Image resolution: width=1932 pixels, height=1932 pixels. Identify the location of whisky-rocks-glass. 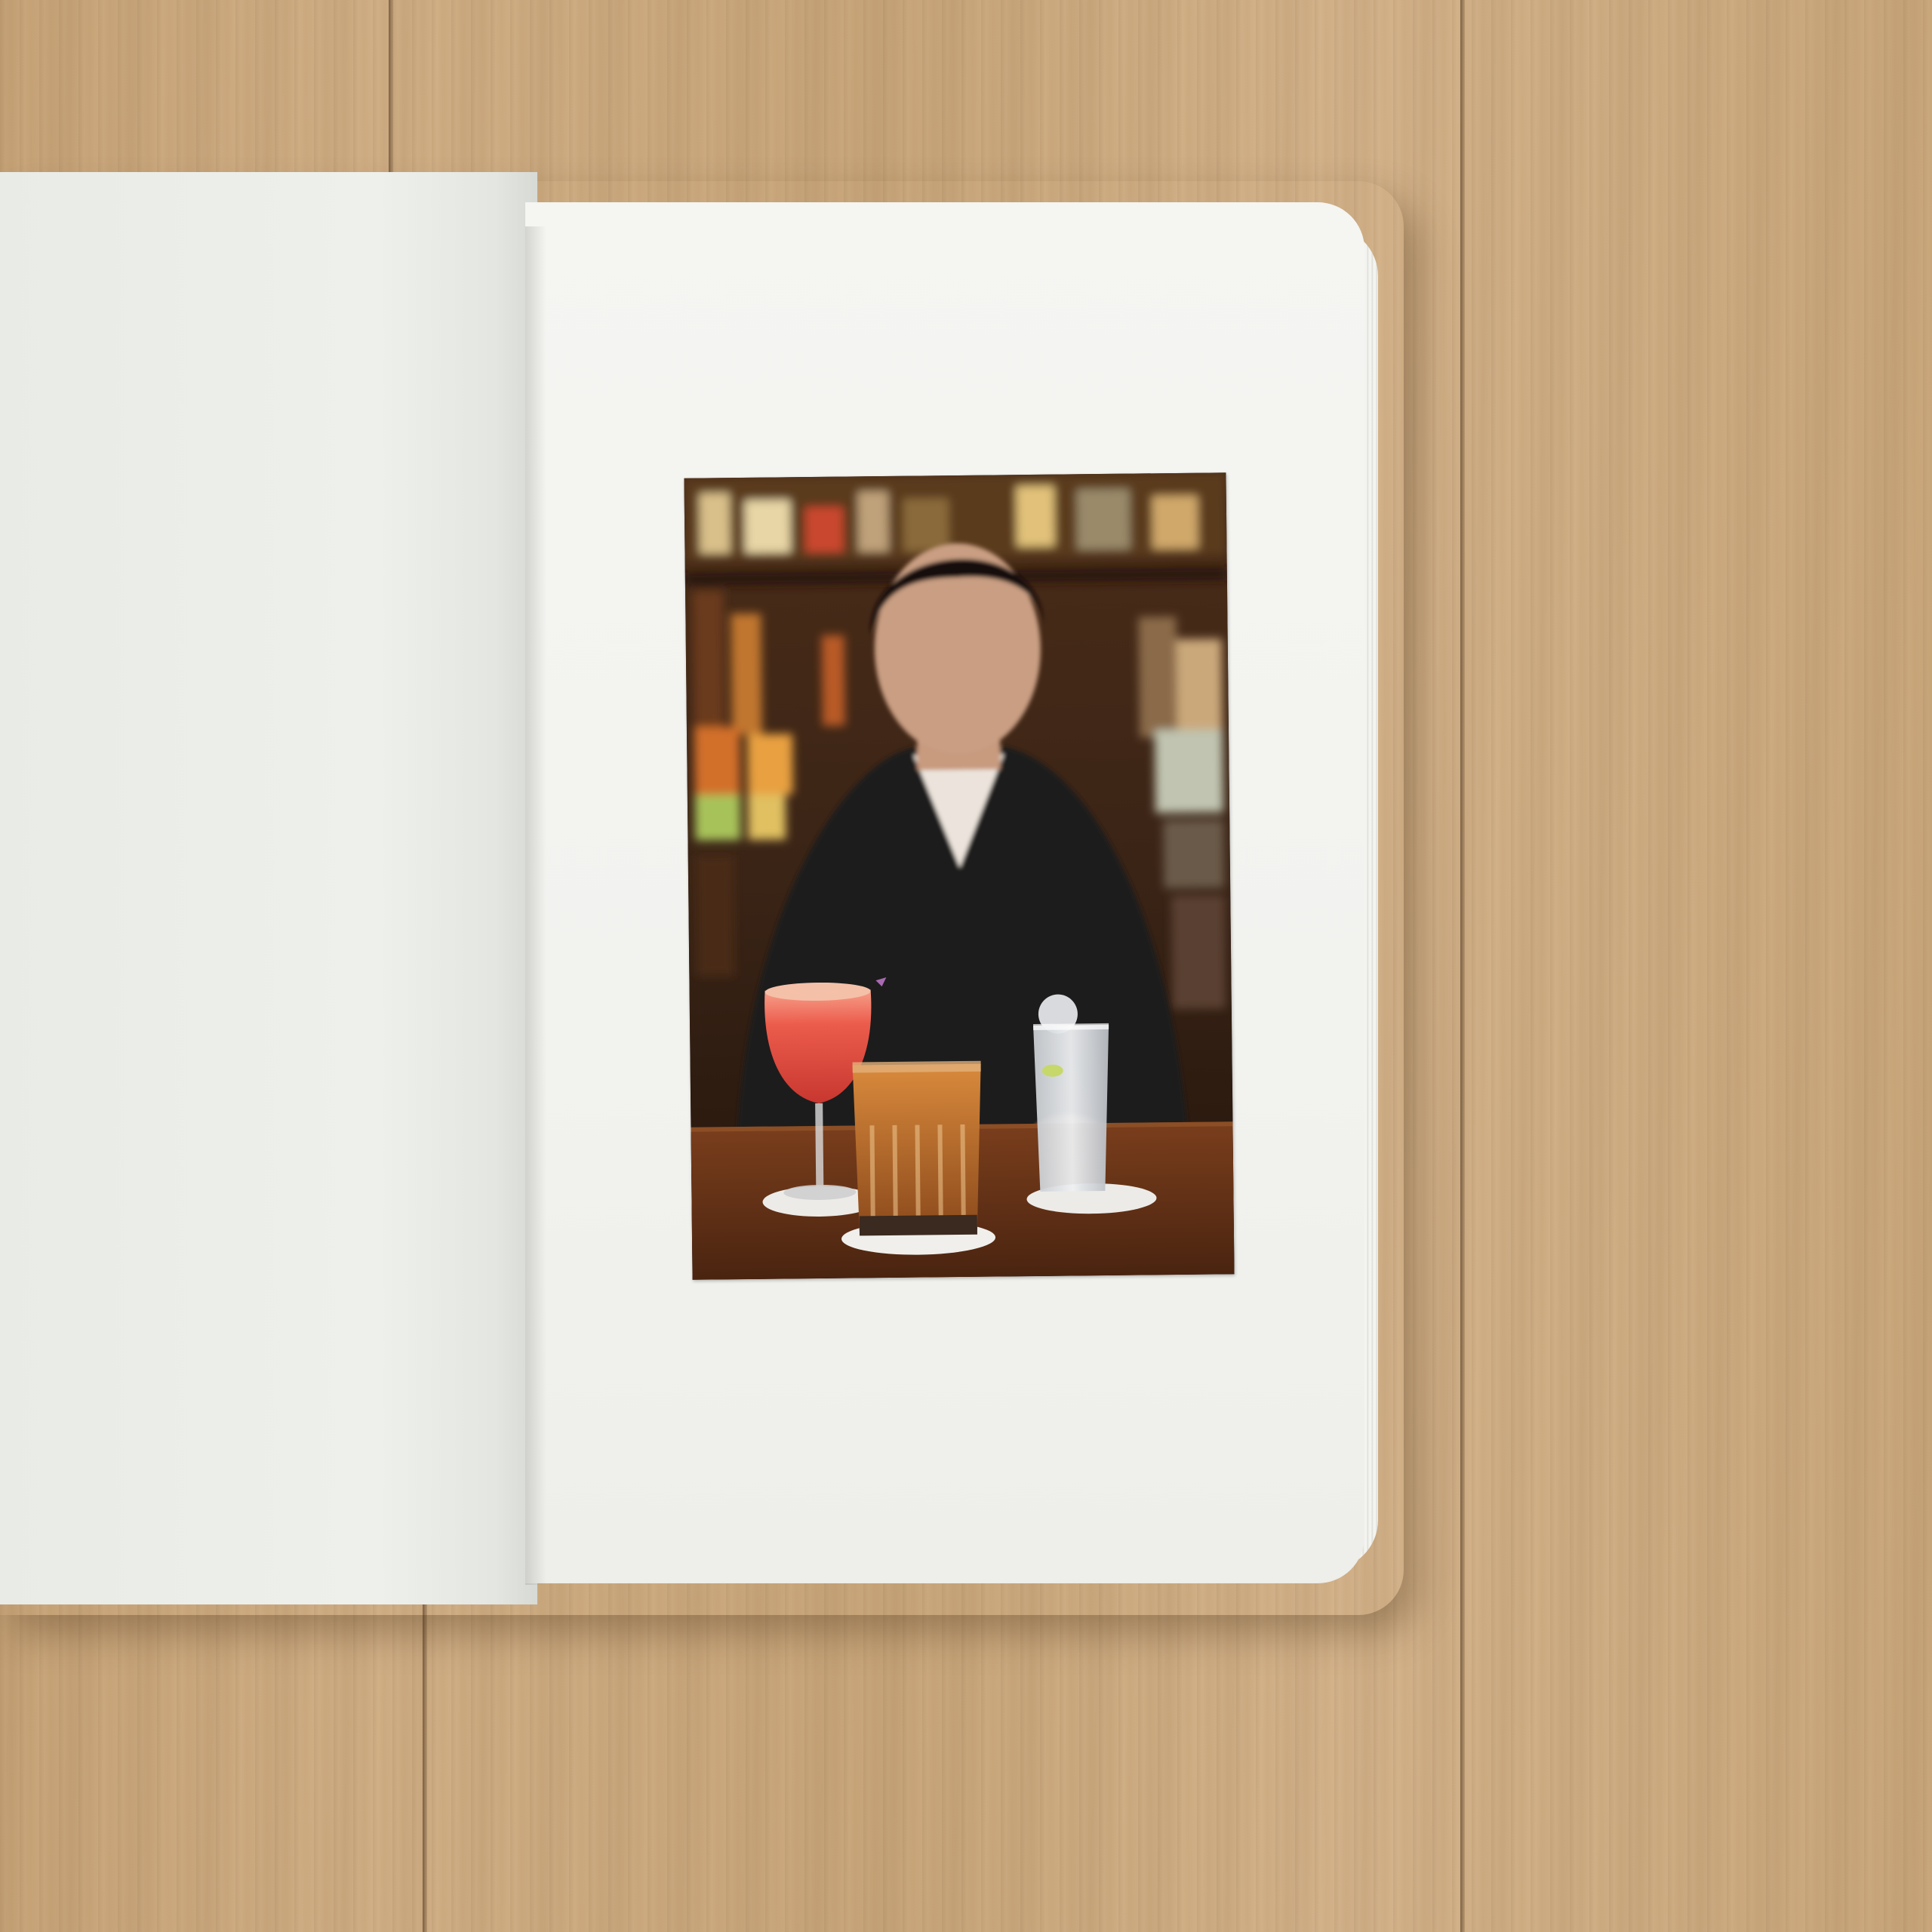
(916, 1148).